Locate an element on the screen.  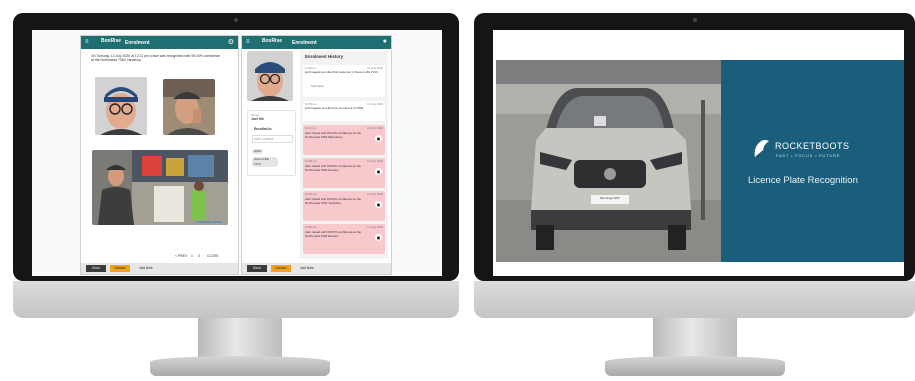
location-chip-seven-hills: Seven Hills 7213 is located at coordinates (265, 162).